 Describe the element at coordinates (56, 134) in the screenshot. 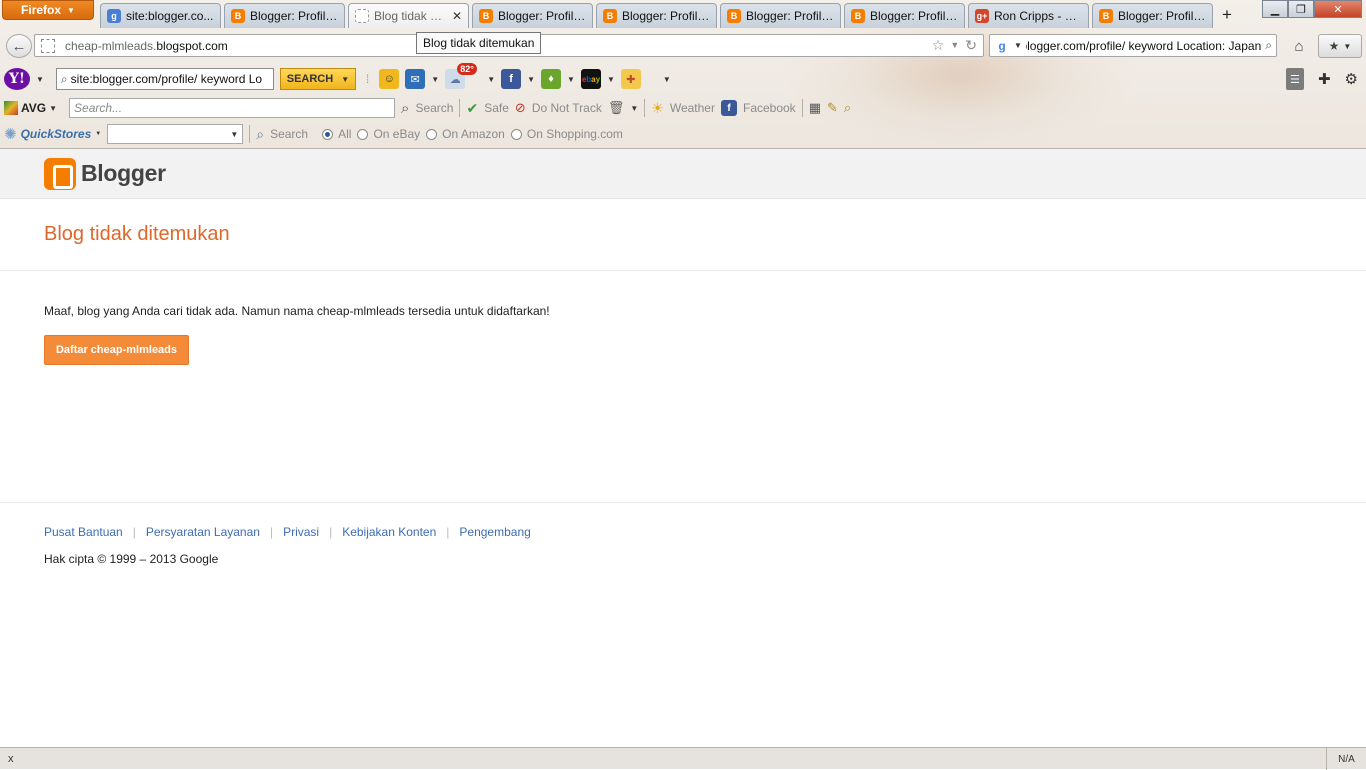

I see `quickstores-logo-label: QuickStores` at that location.